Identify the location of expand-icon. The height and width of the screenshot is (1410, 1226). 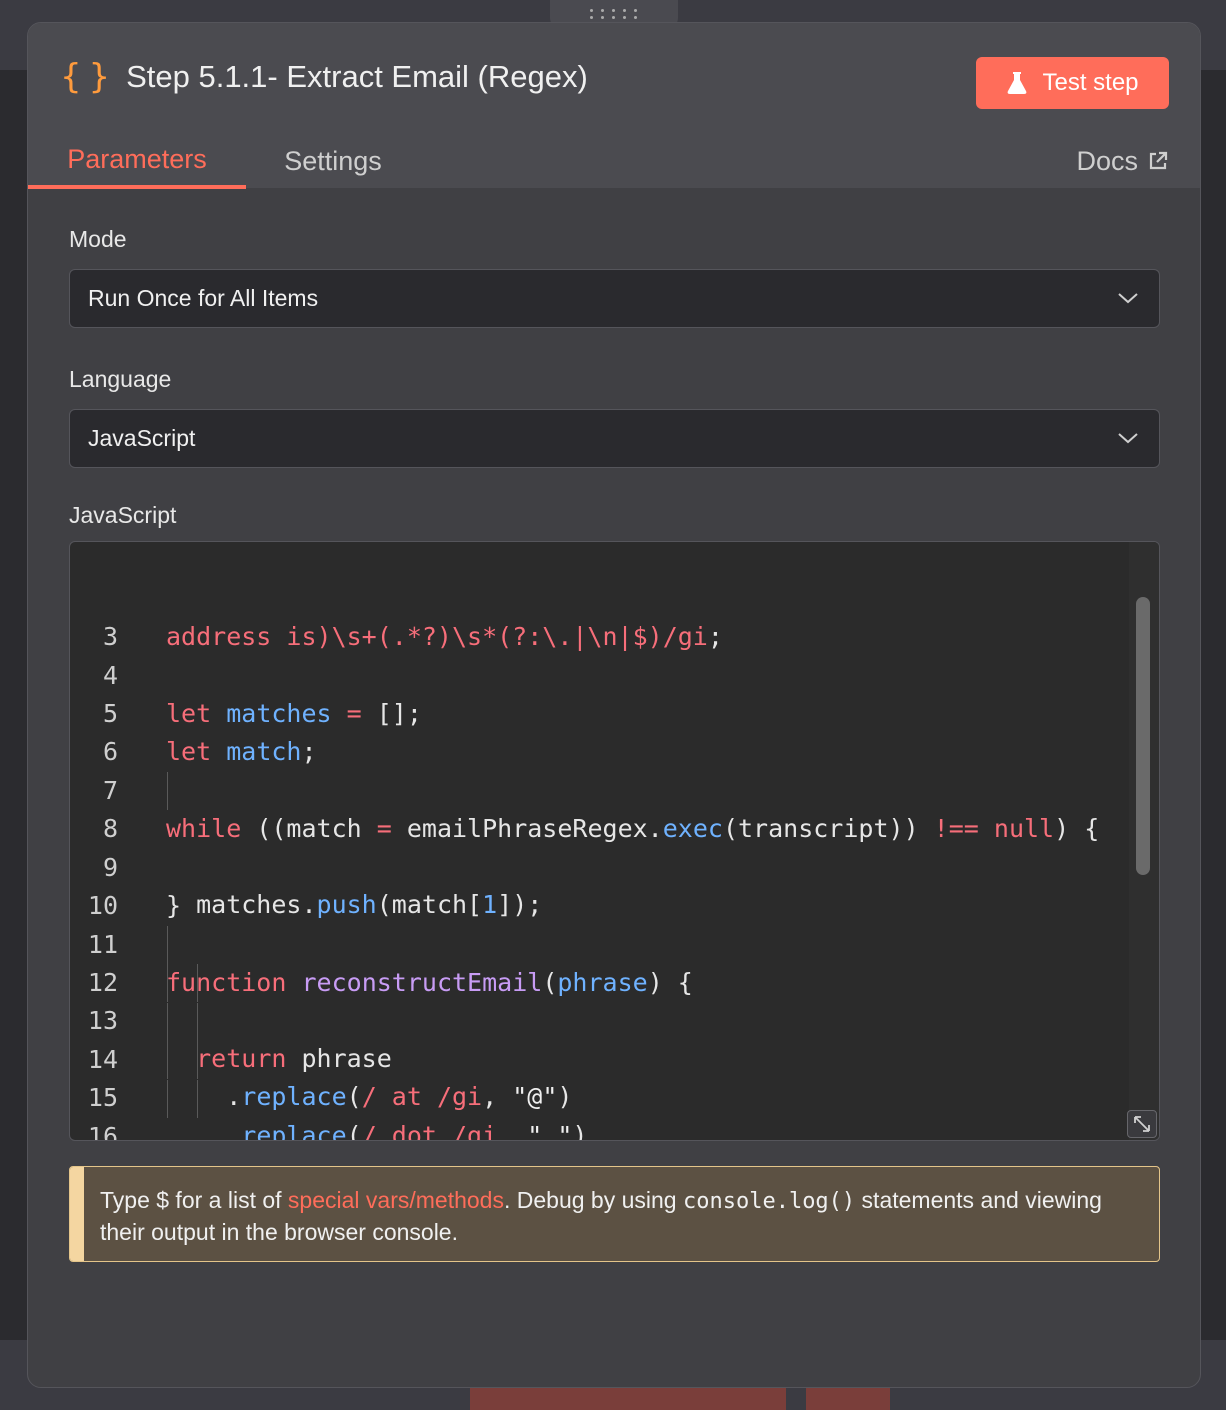
(1142, 1124).